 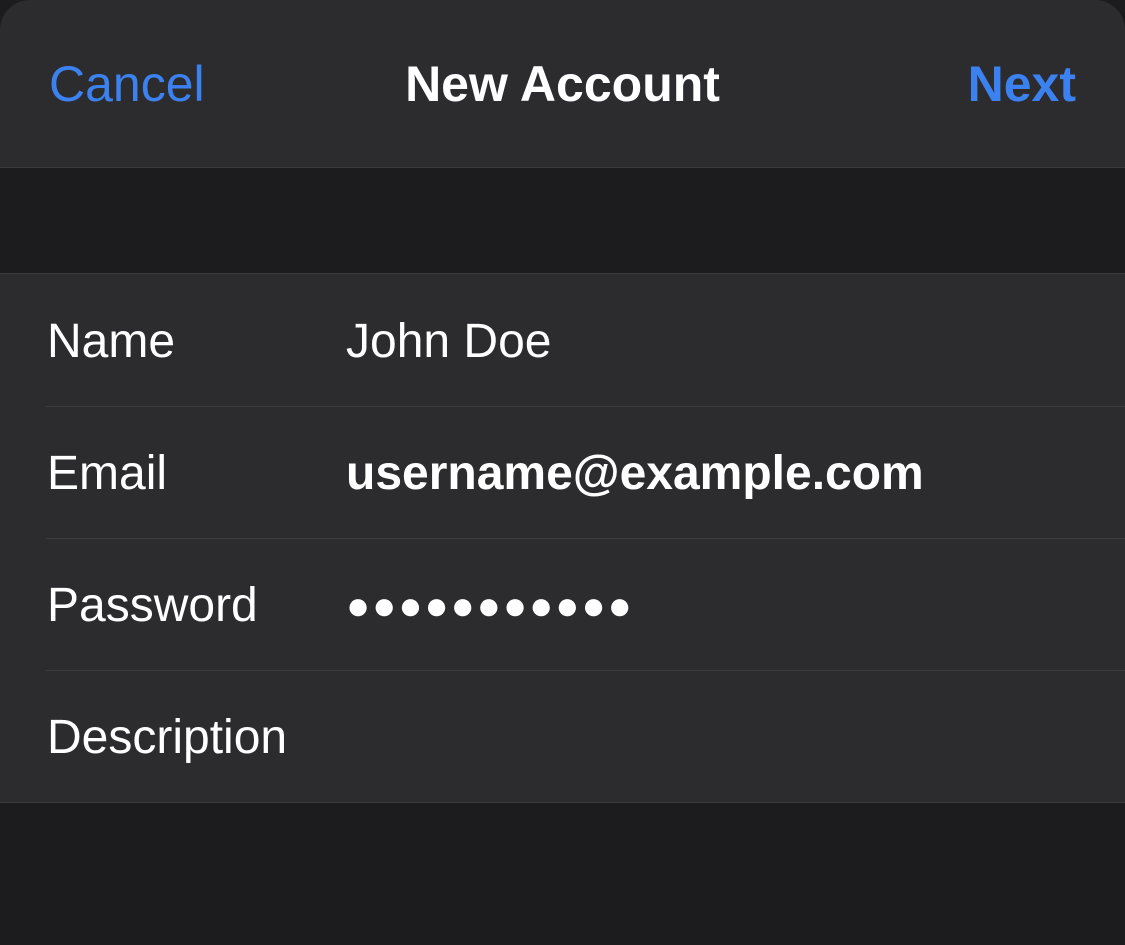 What do you see at coordinates (127, 84) in the screenshot?
I see `cancel-button: Cancel` at bounding box center [127, 84].